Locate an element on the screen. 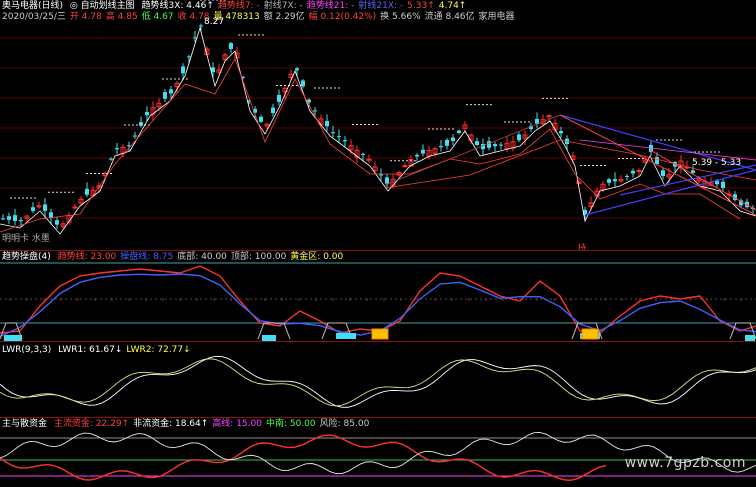  main-capital-line is located at coordinates (303, 457).